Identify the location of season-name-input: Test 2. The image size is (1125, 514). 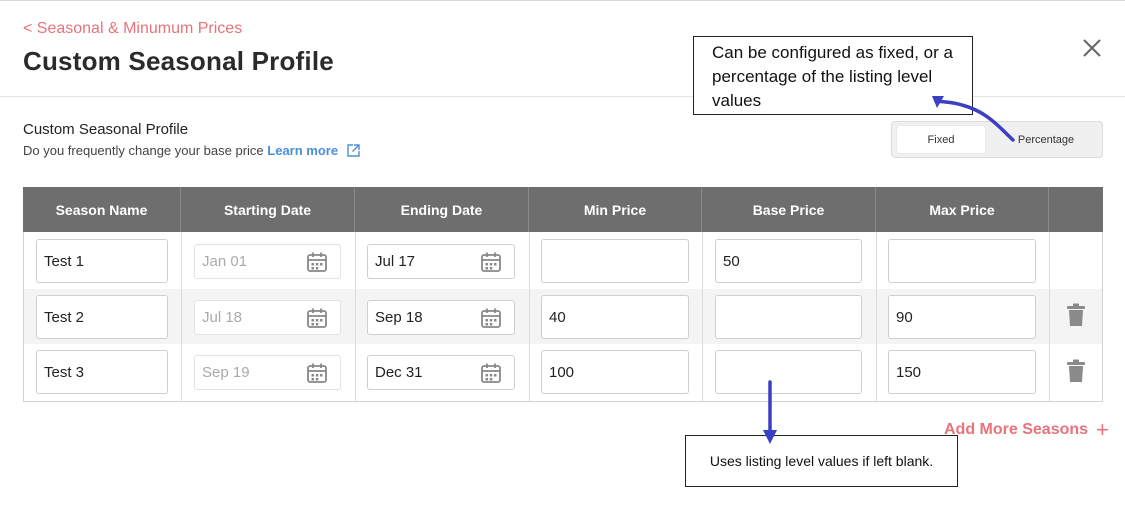
(102, 317).